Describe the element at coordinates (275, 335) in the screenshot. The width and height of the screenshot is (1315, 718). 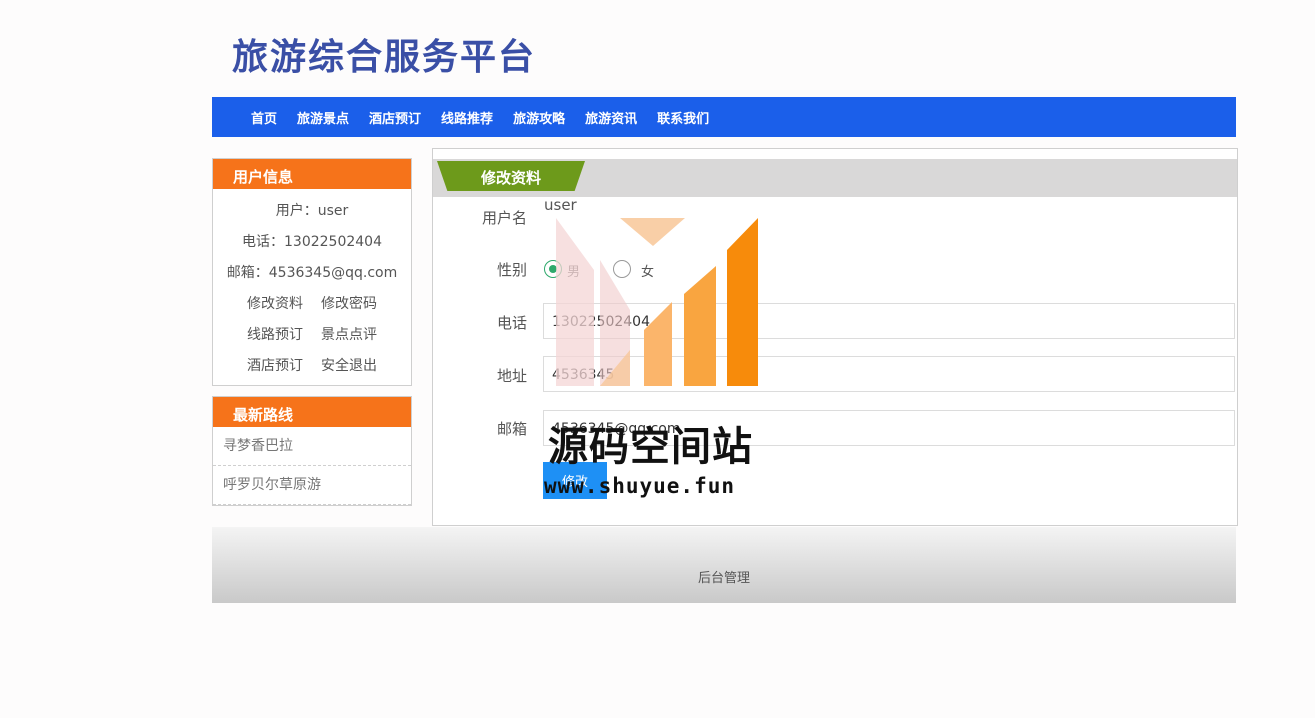
I see `route-booking-link: 线路预订` at that location.